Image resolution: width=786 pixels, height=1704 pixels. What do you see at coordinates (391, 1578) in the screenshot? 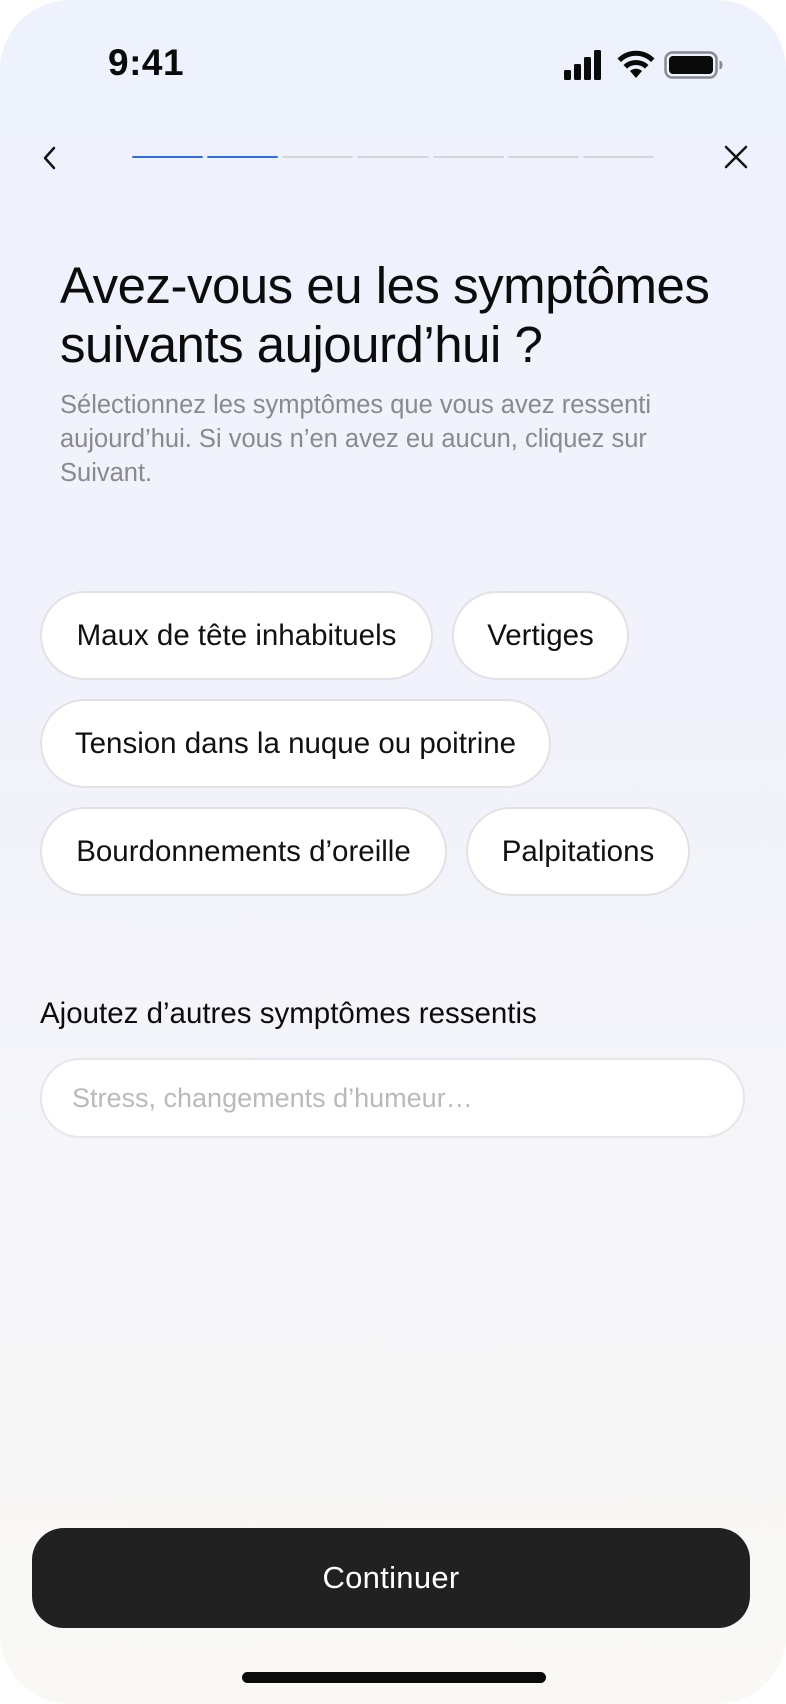
I see `continue-button: Continuer` at bounding box center [391, 1578].